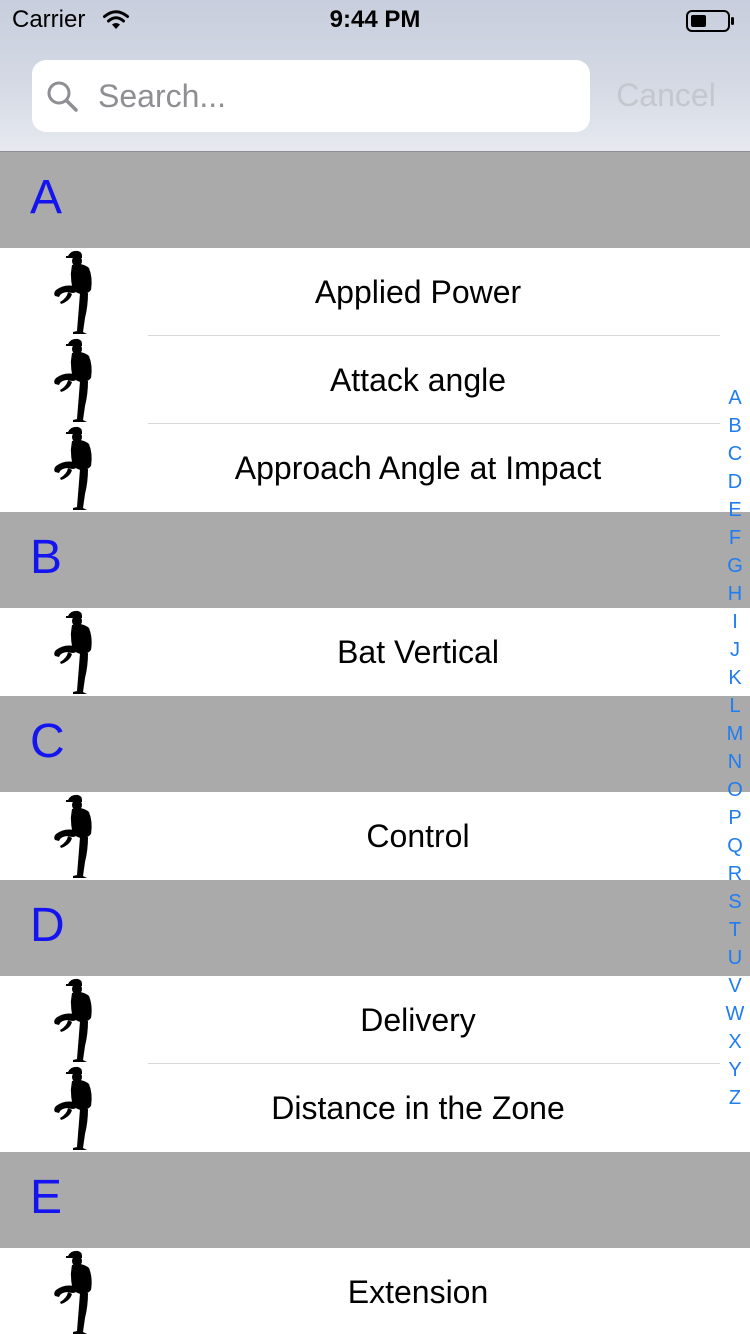  Describe the element at coordinates (375, 560) in the screenshot. I see `section-header-b: B` at that location.